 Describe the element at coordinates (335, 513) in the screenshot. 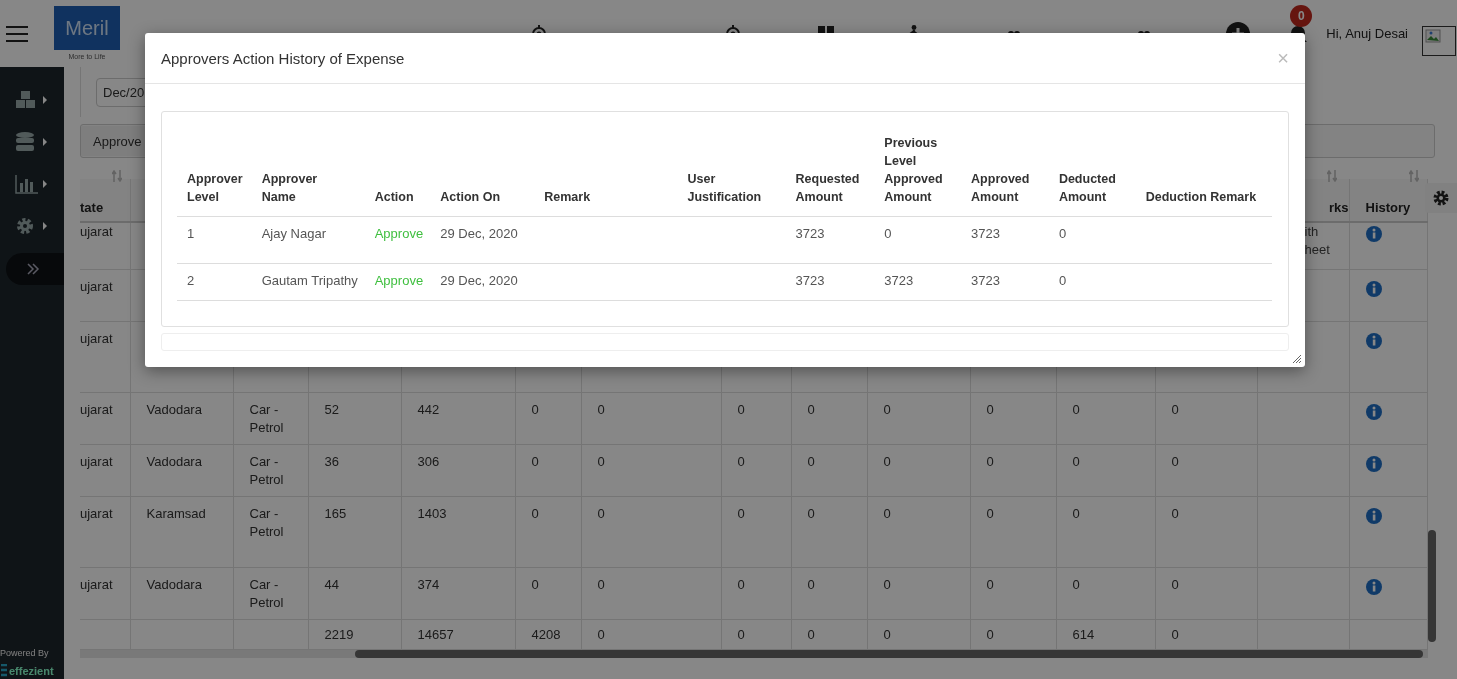

I see `table-cell: 165` at that location.